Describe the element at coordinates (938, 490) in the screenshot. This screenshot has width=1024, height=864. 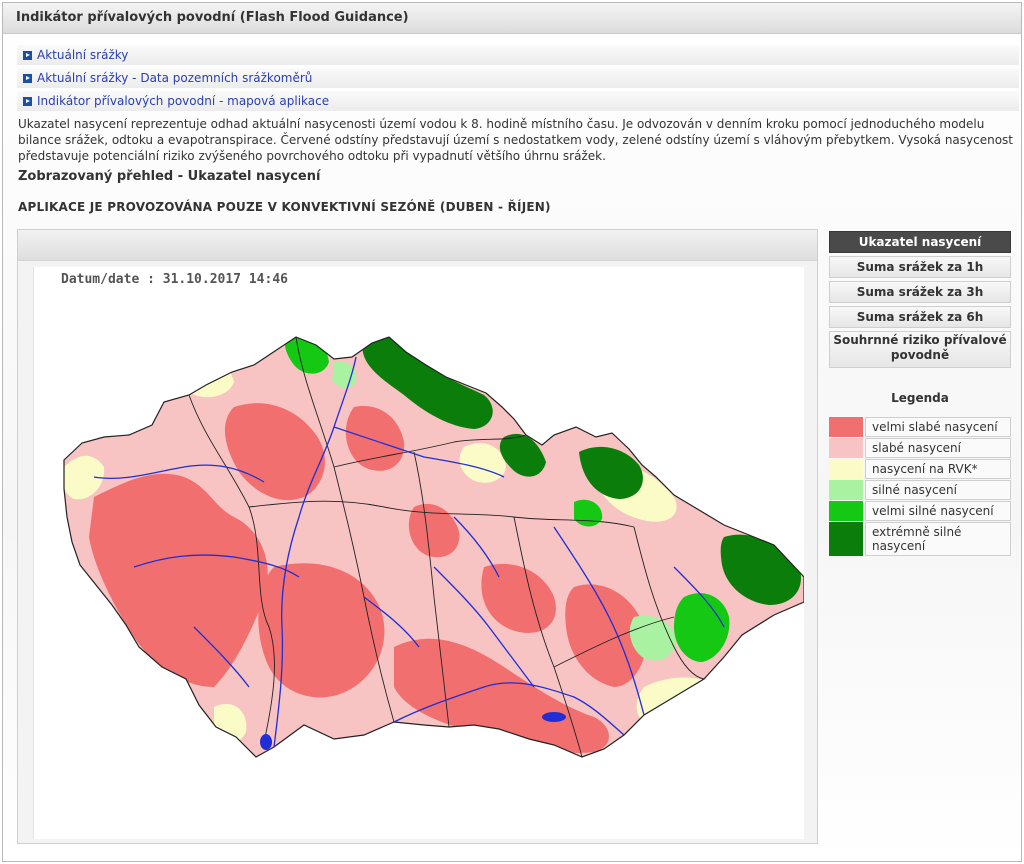
I see `legend-label: silné nasycení` at that location.